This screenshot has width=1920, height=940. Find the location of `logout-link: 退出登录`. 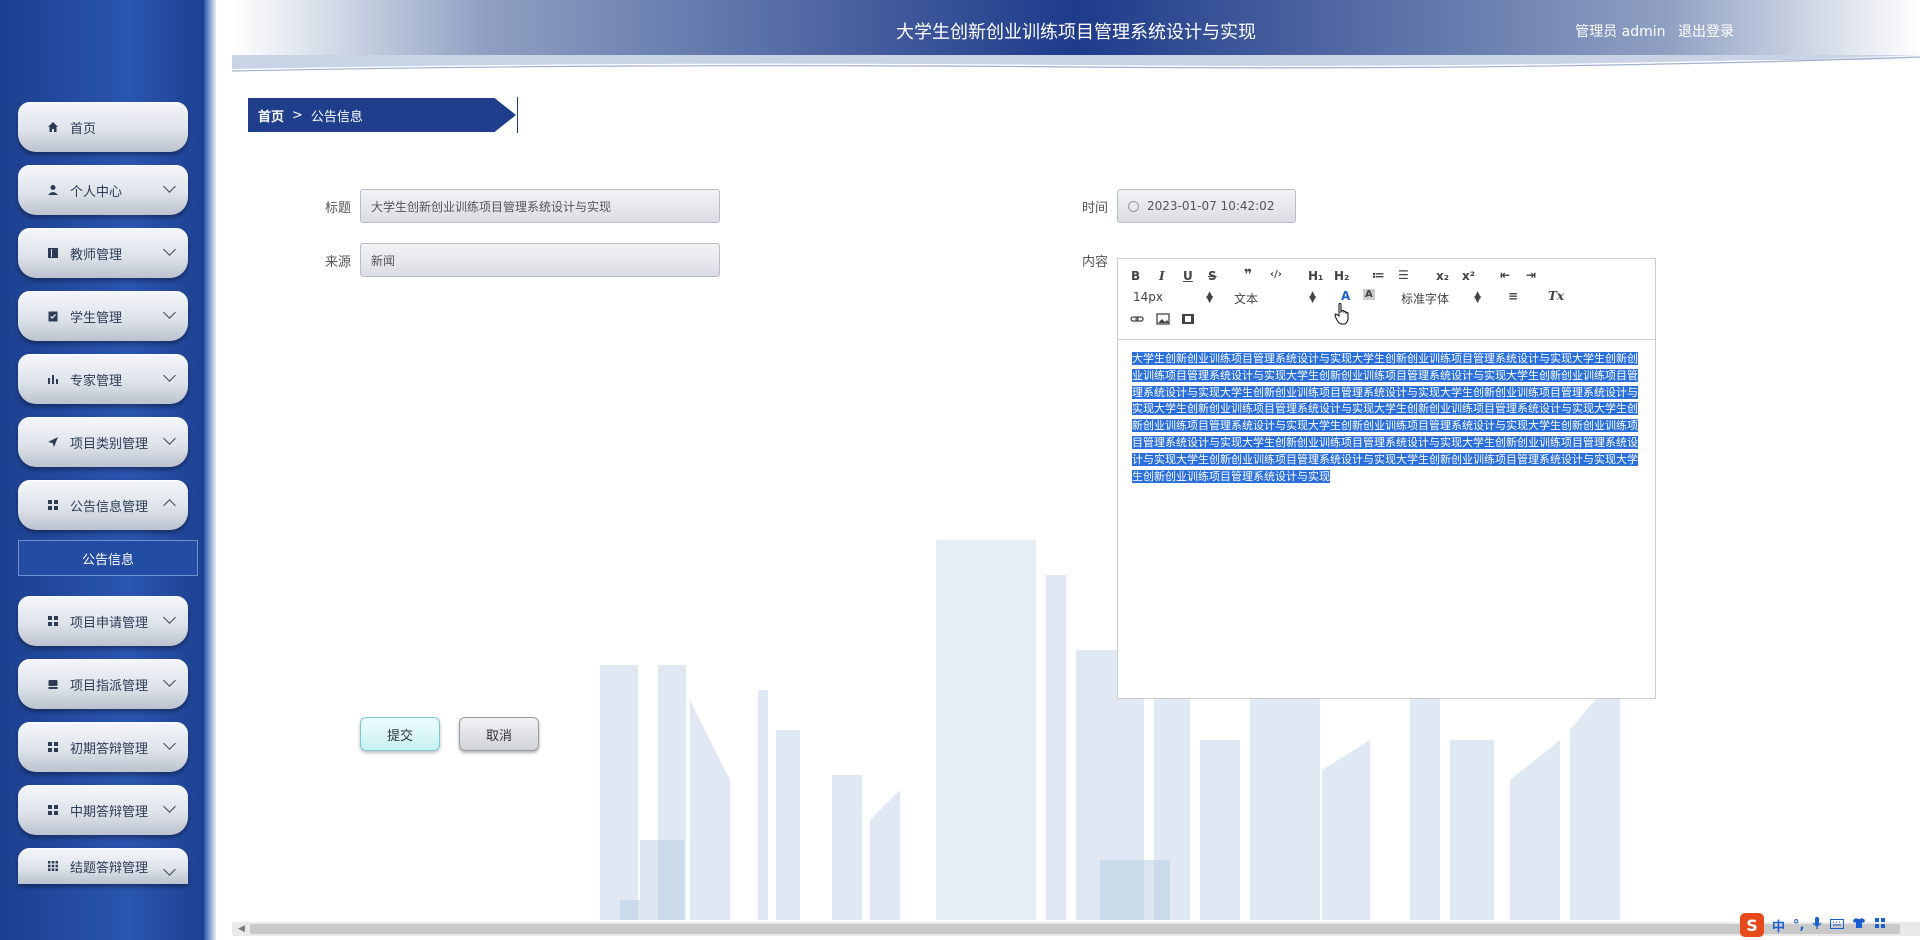

logout-link: 退出登录 is located at coordinates (1706, 32).